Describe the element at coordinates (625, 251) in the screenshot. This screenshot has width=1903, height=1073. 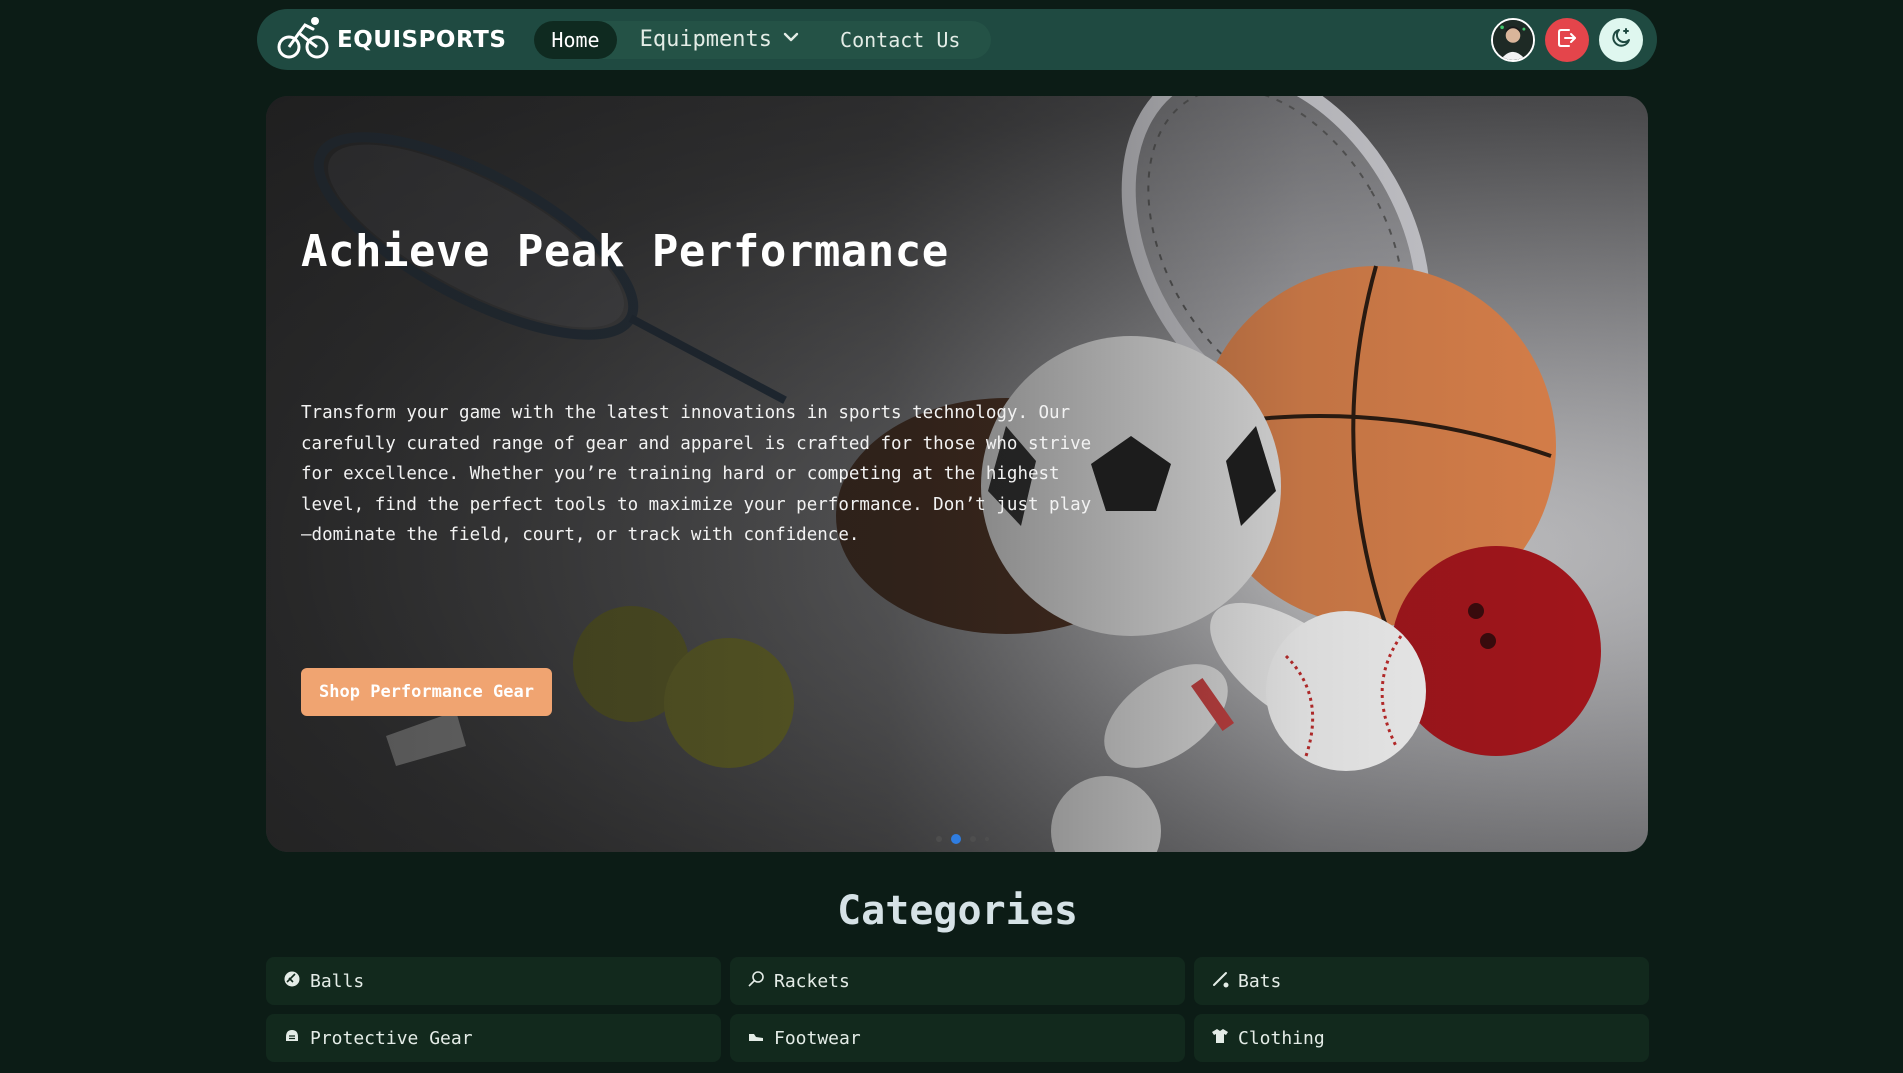
I see `hero-title: Achieve Peak Performance` at that location.